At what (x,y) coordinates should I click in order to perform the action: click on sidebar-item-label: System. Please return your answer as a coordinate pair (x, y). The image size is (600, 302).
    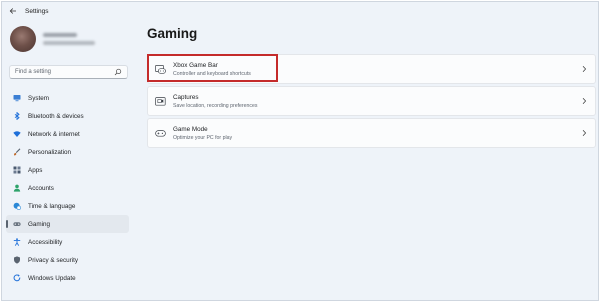
    Looking at the image, I should click on (38, 98).